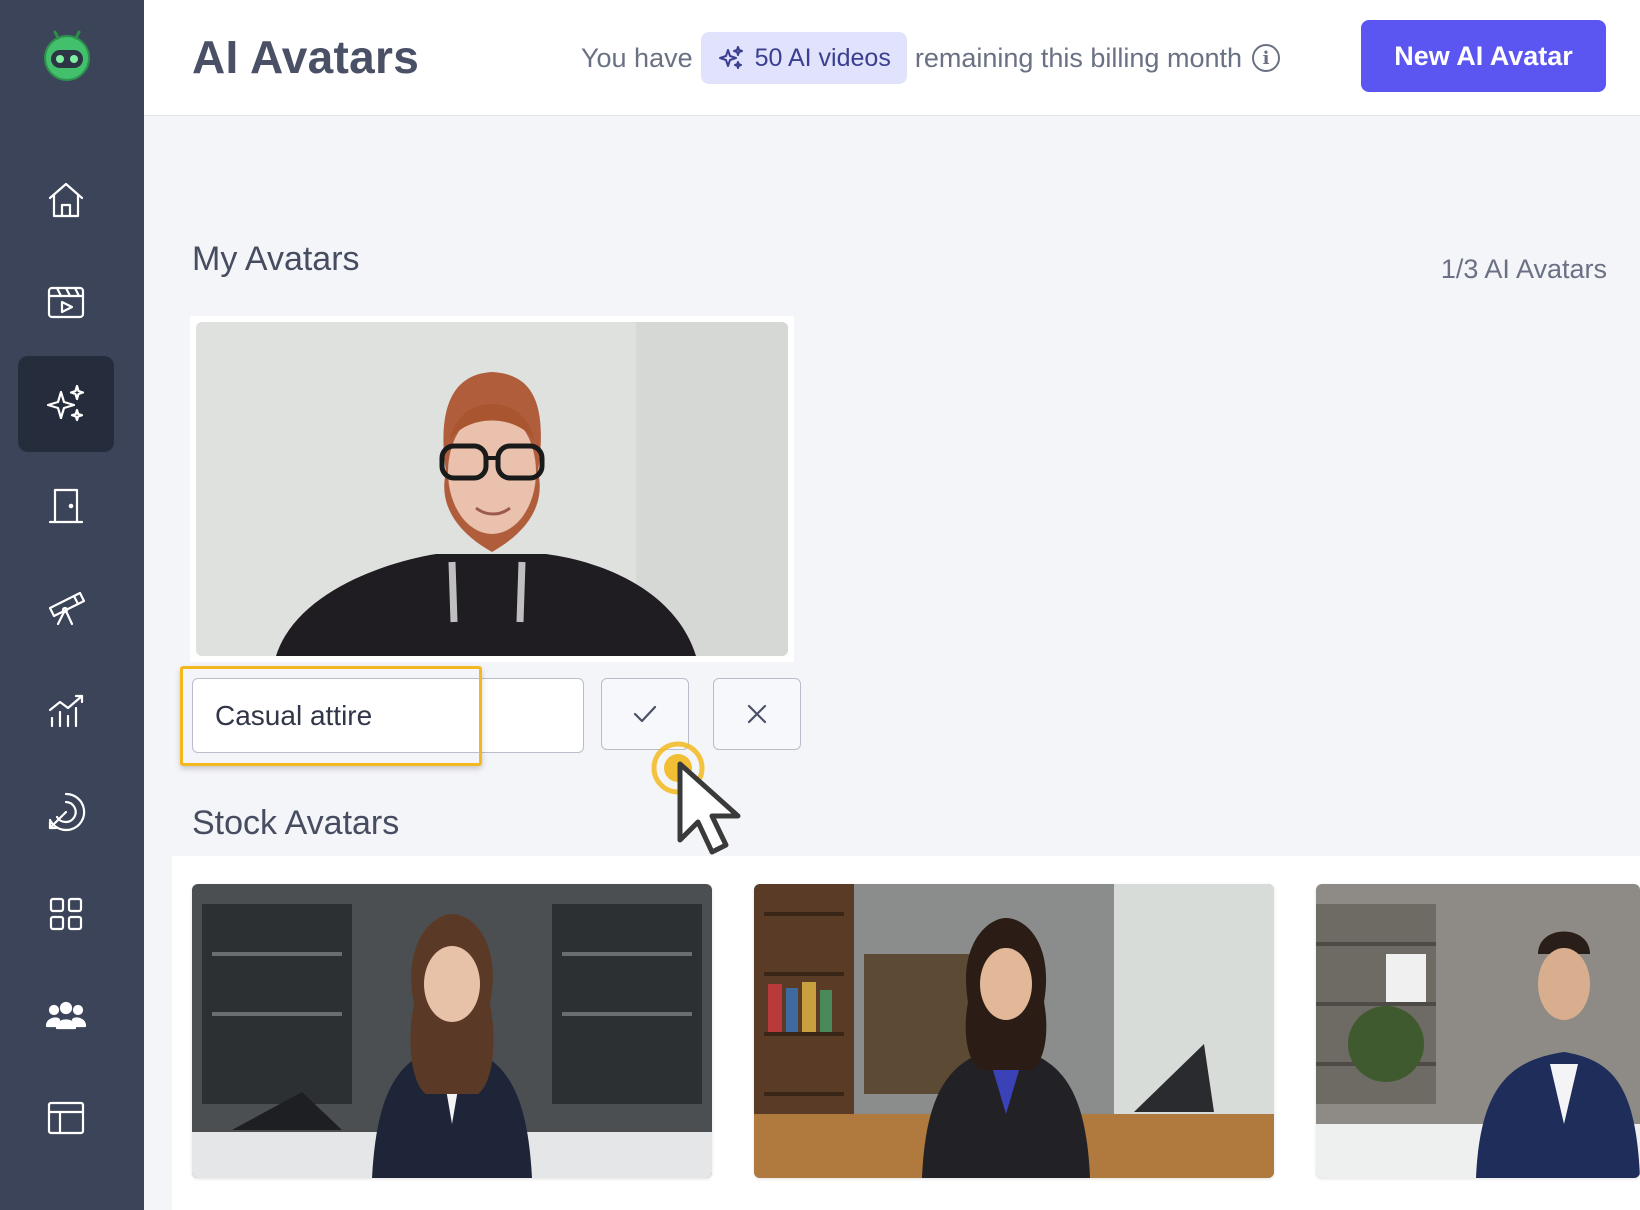 This screenshot has height=1210, width=1640. What do you see at coordinates (276, 259) in the screenshot?
I see `my-avatars-title: My Avatars` at bounding box center [276, 259].